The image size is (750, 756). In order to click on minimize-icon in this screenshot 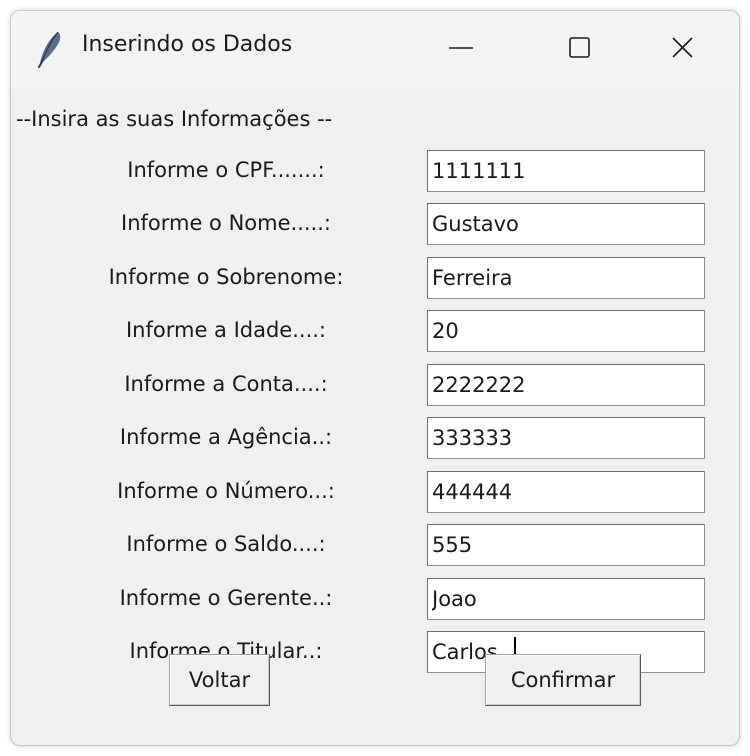, I will do `click(461, 48)`.